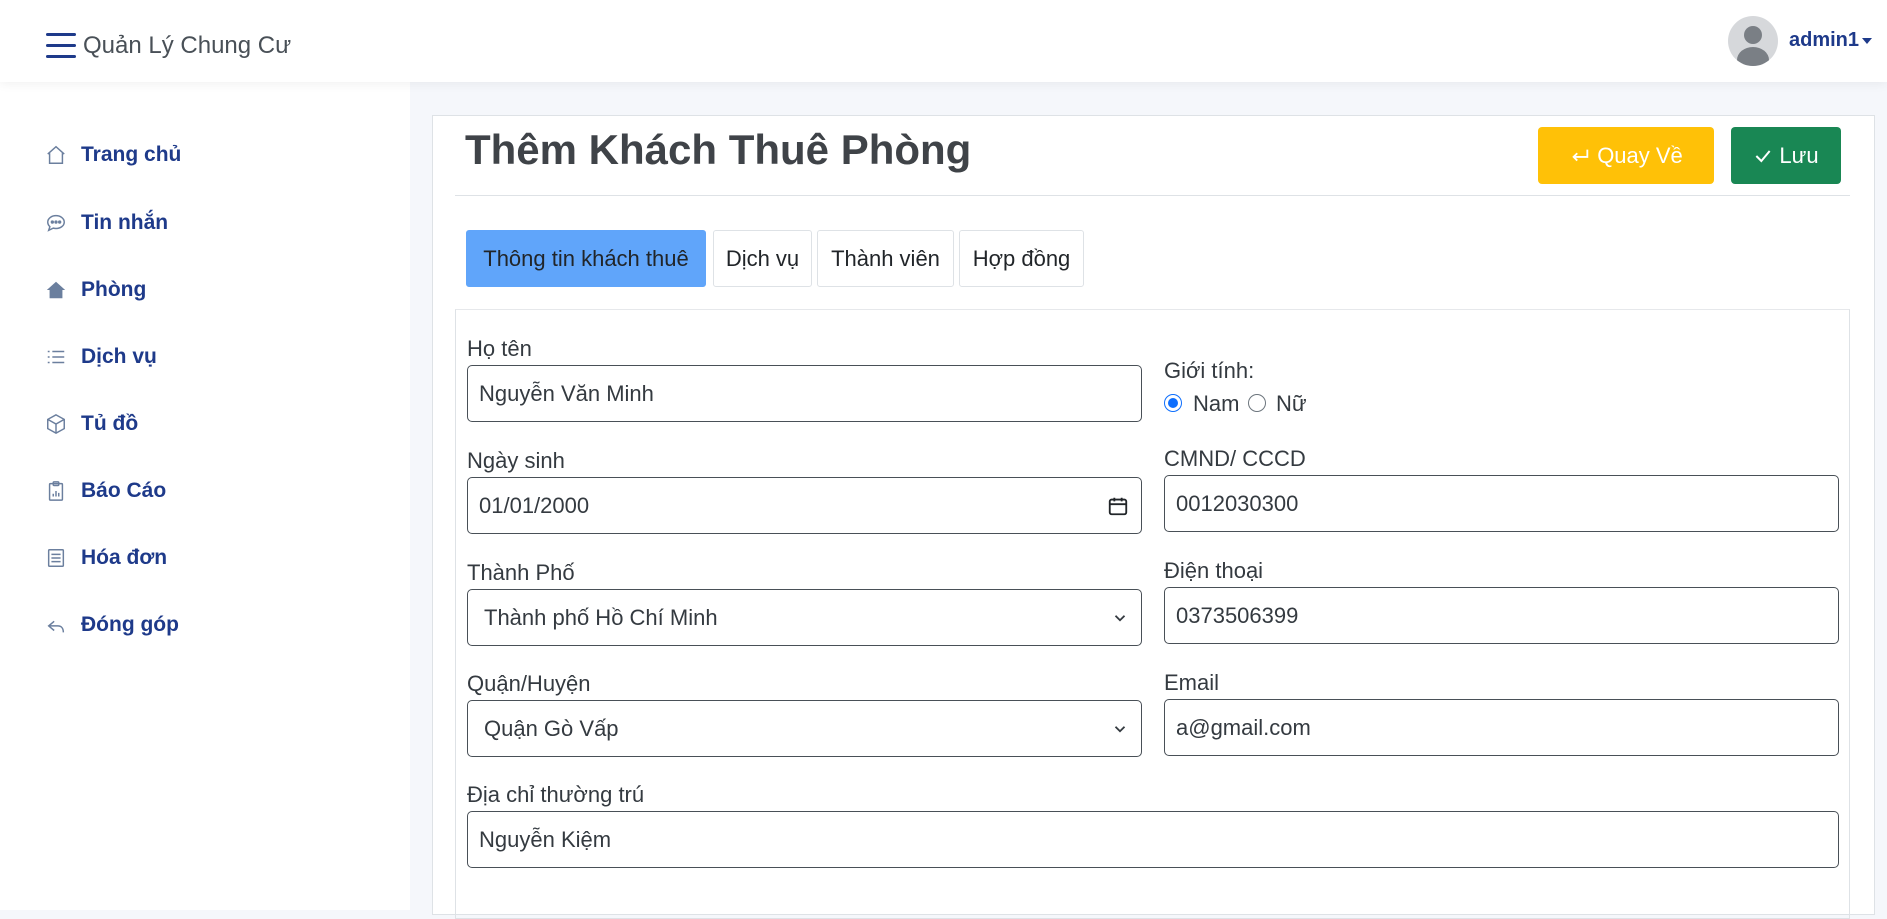 The image size is (1887, 919). Describe the element at coordinates (521, 572) in the screenshot. I see `city-label: Thành Phố` at that location.